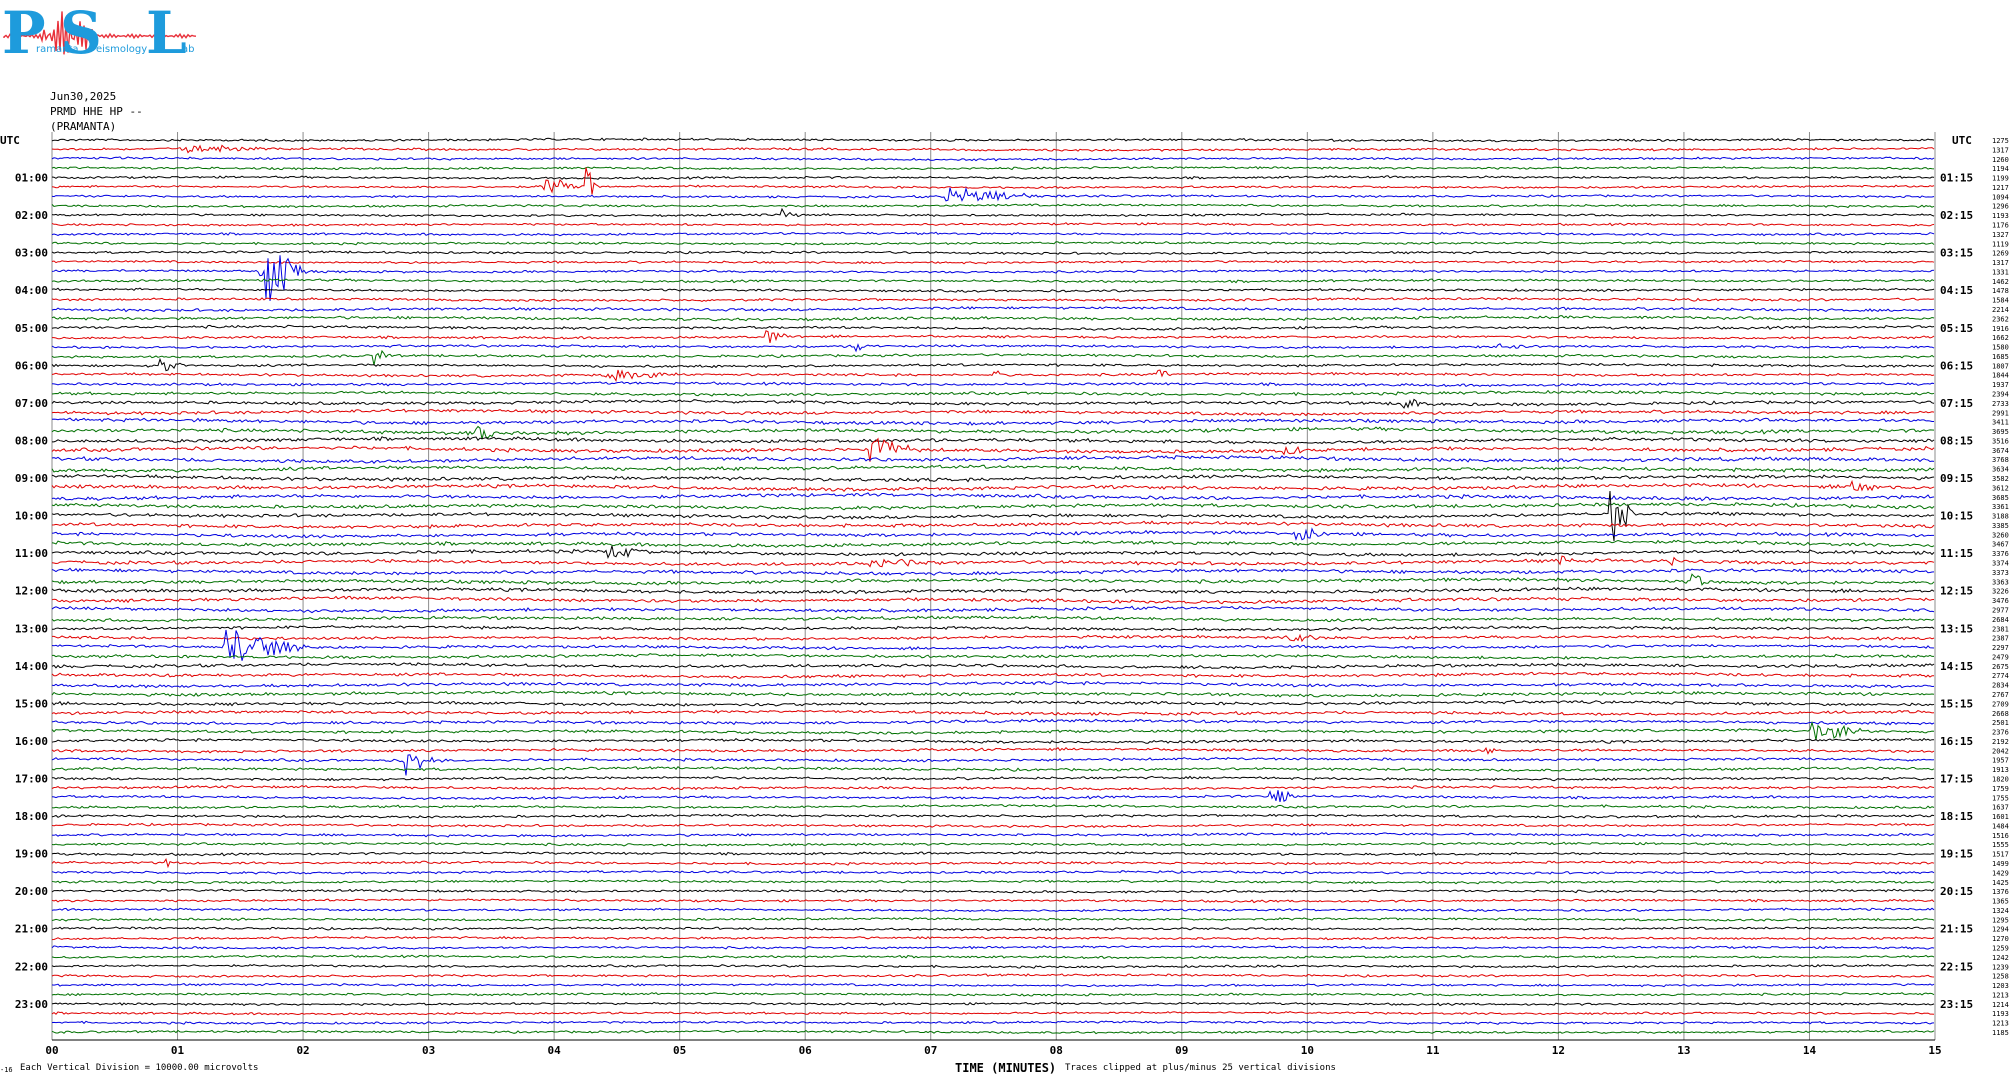  What do you see at coordinates (2000, 498) in the screenshot?
I see `line-count-label: 3685` at bounding box center [2000, 498].